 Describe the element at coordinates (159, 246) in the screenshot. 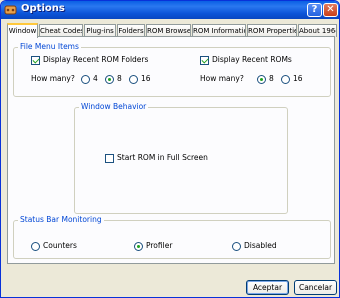

I see `status-label-profiler: Profiler` at that location.